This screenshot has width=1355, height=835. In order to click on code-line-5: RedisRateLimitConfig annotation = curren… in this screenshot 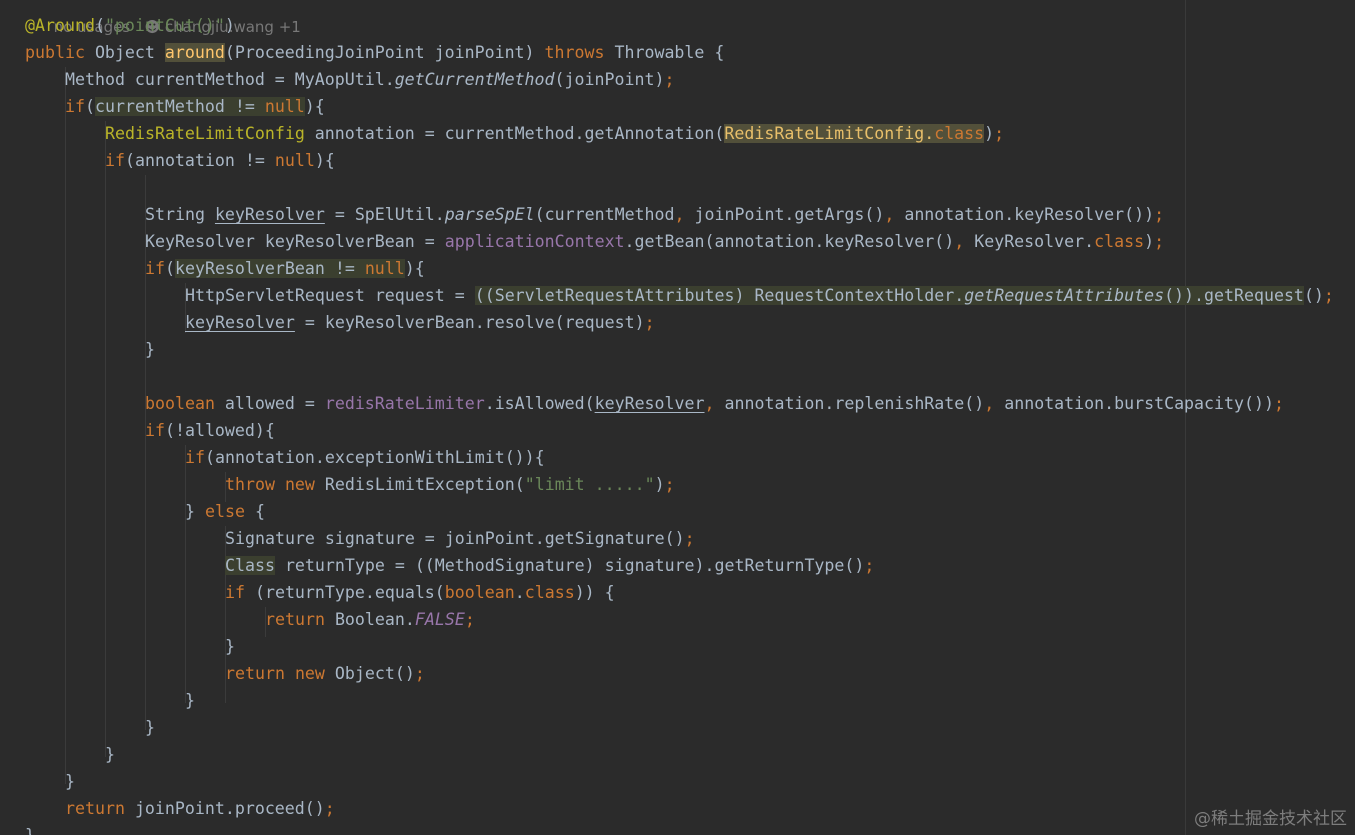, I will do `click(554, 133)`.